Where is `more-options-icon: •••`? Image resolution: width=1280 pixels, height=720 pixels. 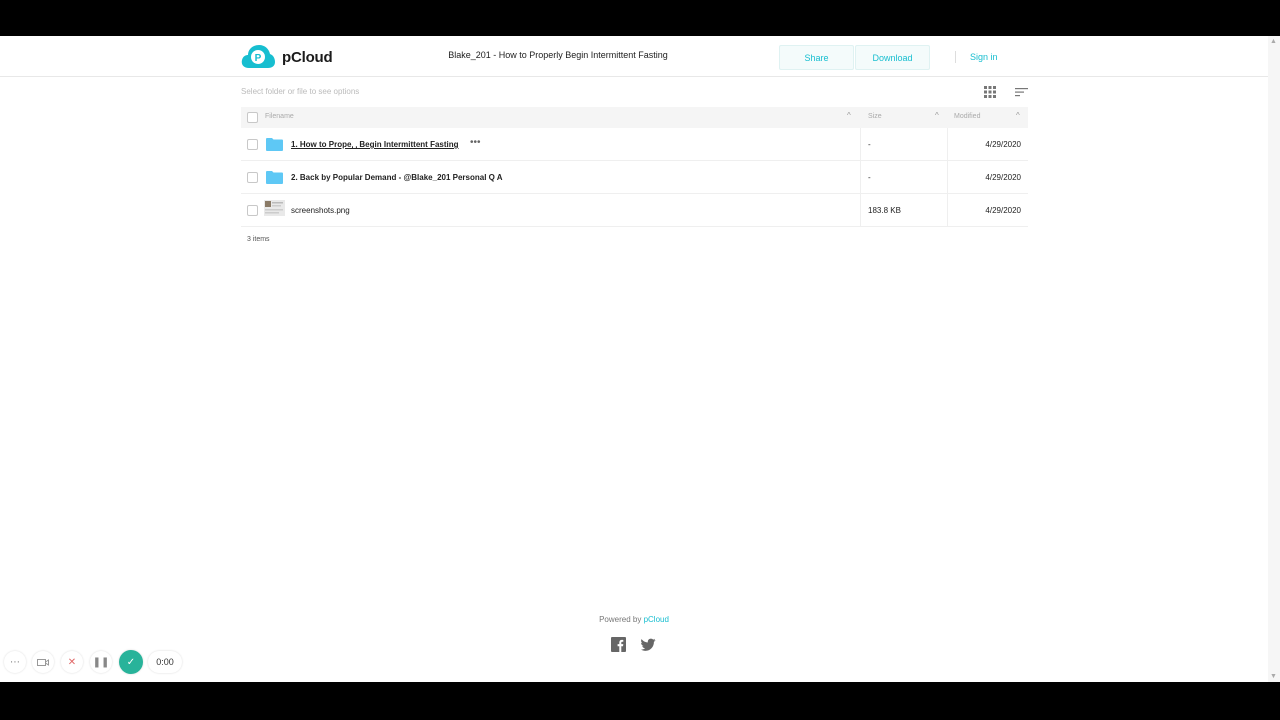
more-options-icon: ••• is located at coordinates (475, 142).